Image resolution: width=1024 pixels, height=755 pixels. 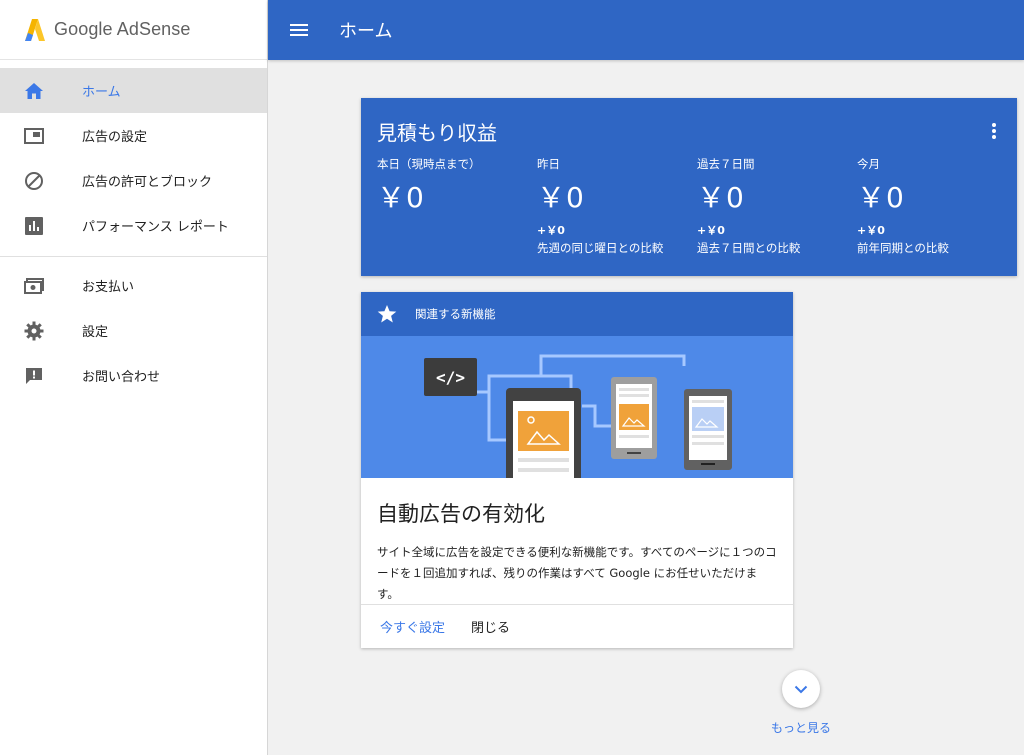 I want to click on sidebar-item-contact: お問い合わせ, so click(x=133, y=375).